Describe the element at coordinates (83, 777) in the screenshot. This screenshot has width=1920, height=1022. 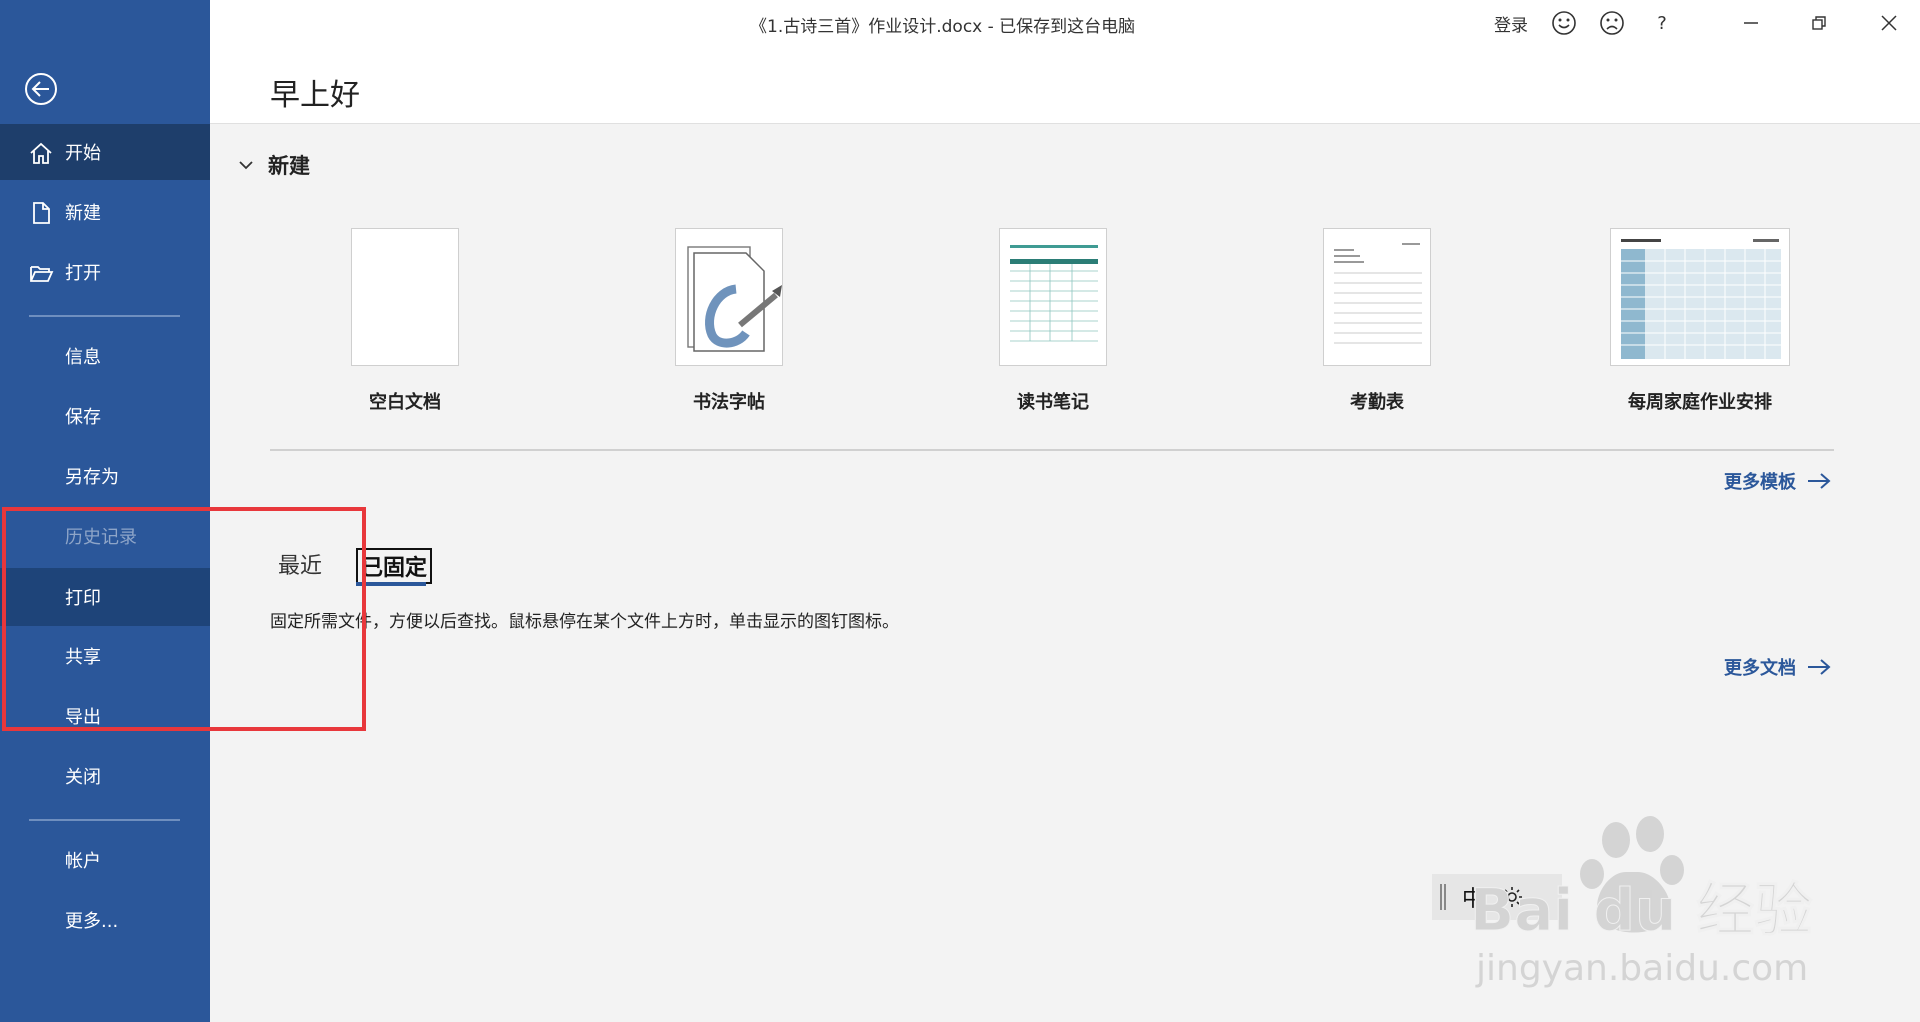
I see `sidebar-item-label: 关闭` at that location.